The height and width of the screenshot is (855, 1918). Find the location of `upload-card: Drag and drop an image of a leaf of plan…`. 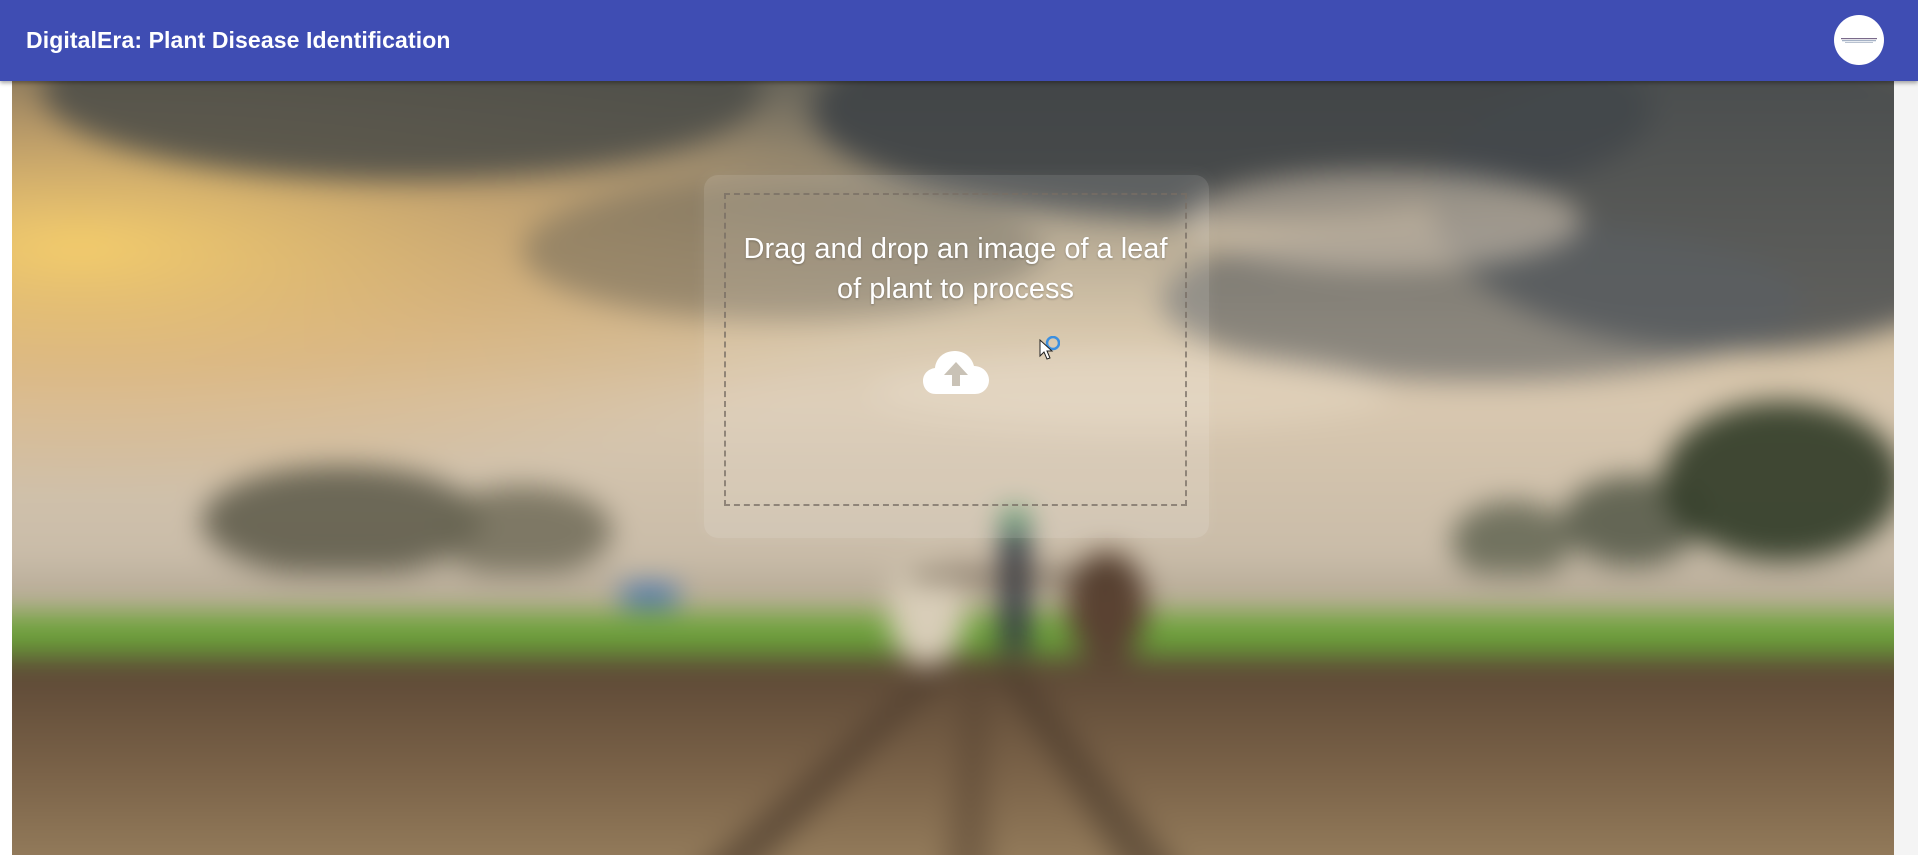

upload-card: Drag and drop an image of a leaf of plan… is located at coordinates (956, 356).